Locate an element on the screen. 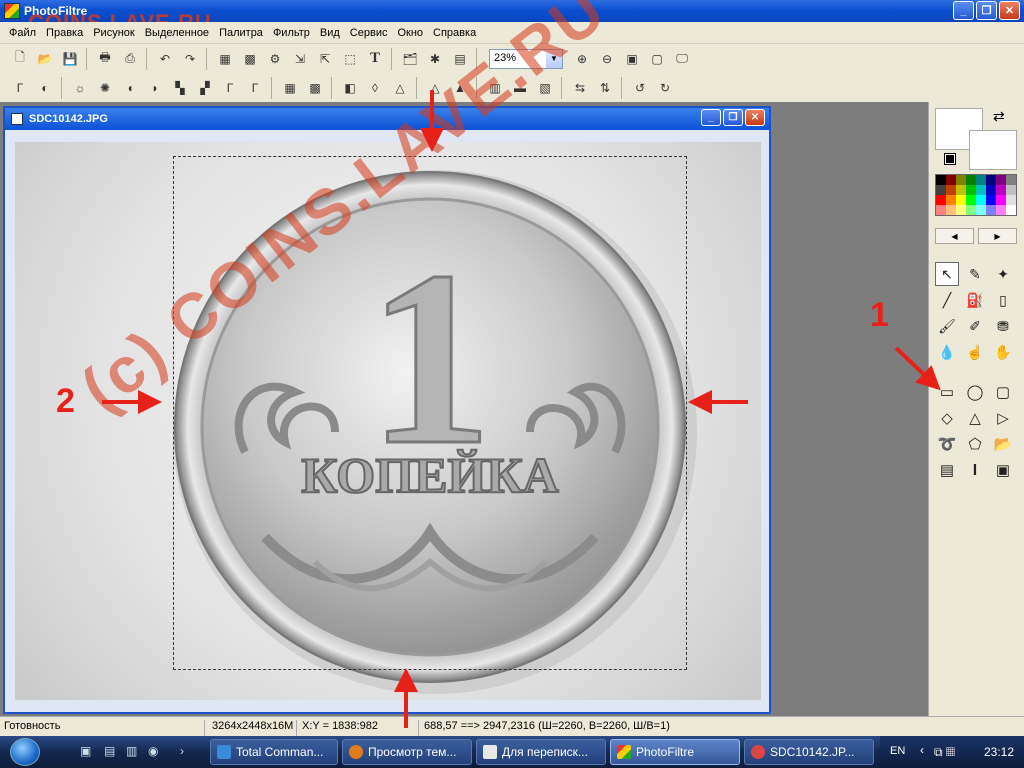 This screenshot has height=768, width=1024. minimize-button: _ is located at coordinates (963, 10).